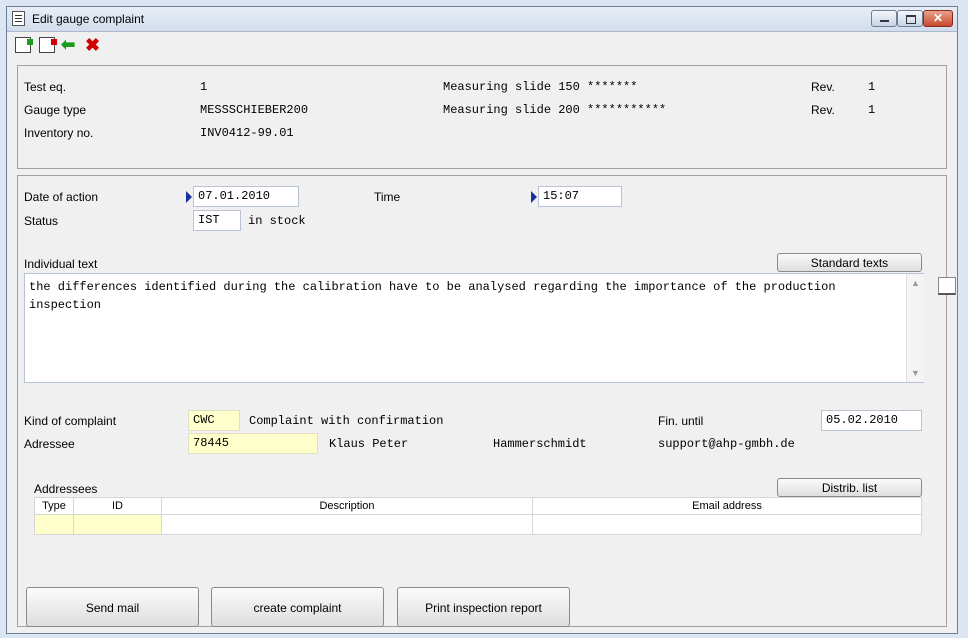 This screenshot has height=638, width=968. I want to click on cancel-x-icon: ✖, so click(93, 45).